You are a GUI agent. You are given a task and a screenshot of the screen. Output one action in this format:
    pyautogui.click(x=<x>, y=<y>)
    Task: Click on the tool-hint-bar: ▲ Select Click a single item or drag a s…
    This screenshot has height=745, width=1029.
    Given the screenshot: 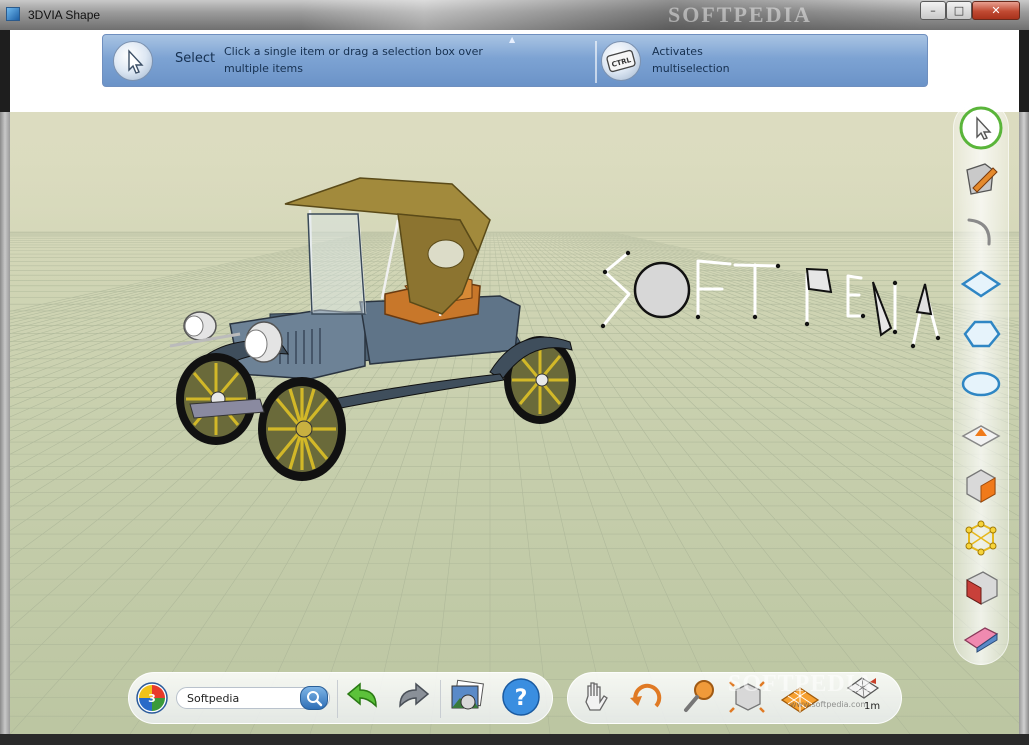 What is the action you would take?
    pyautogui.click(x=515, y=60)
    